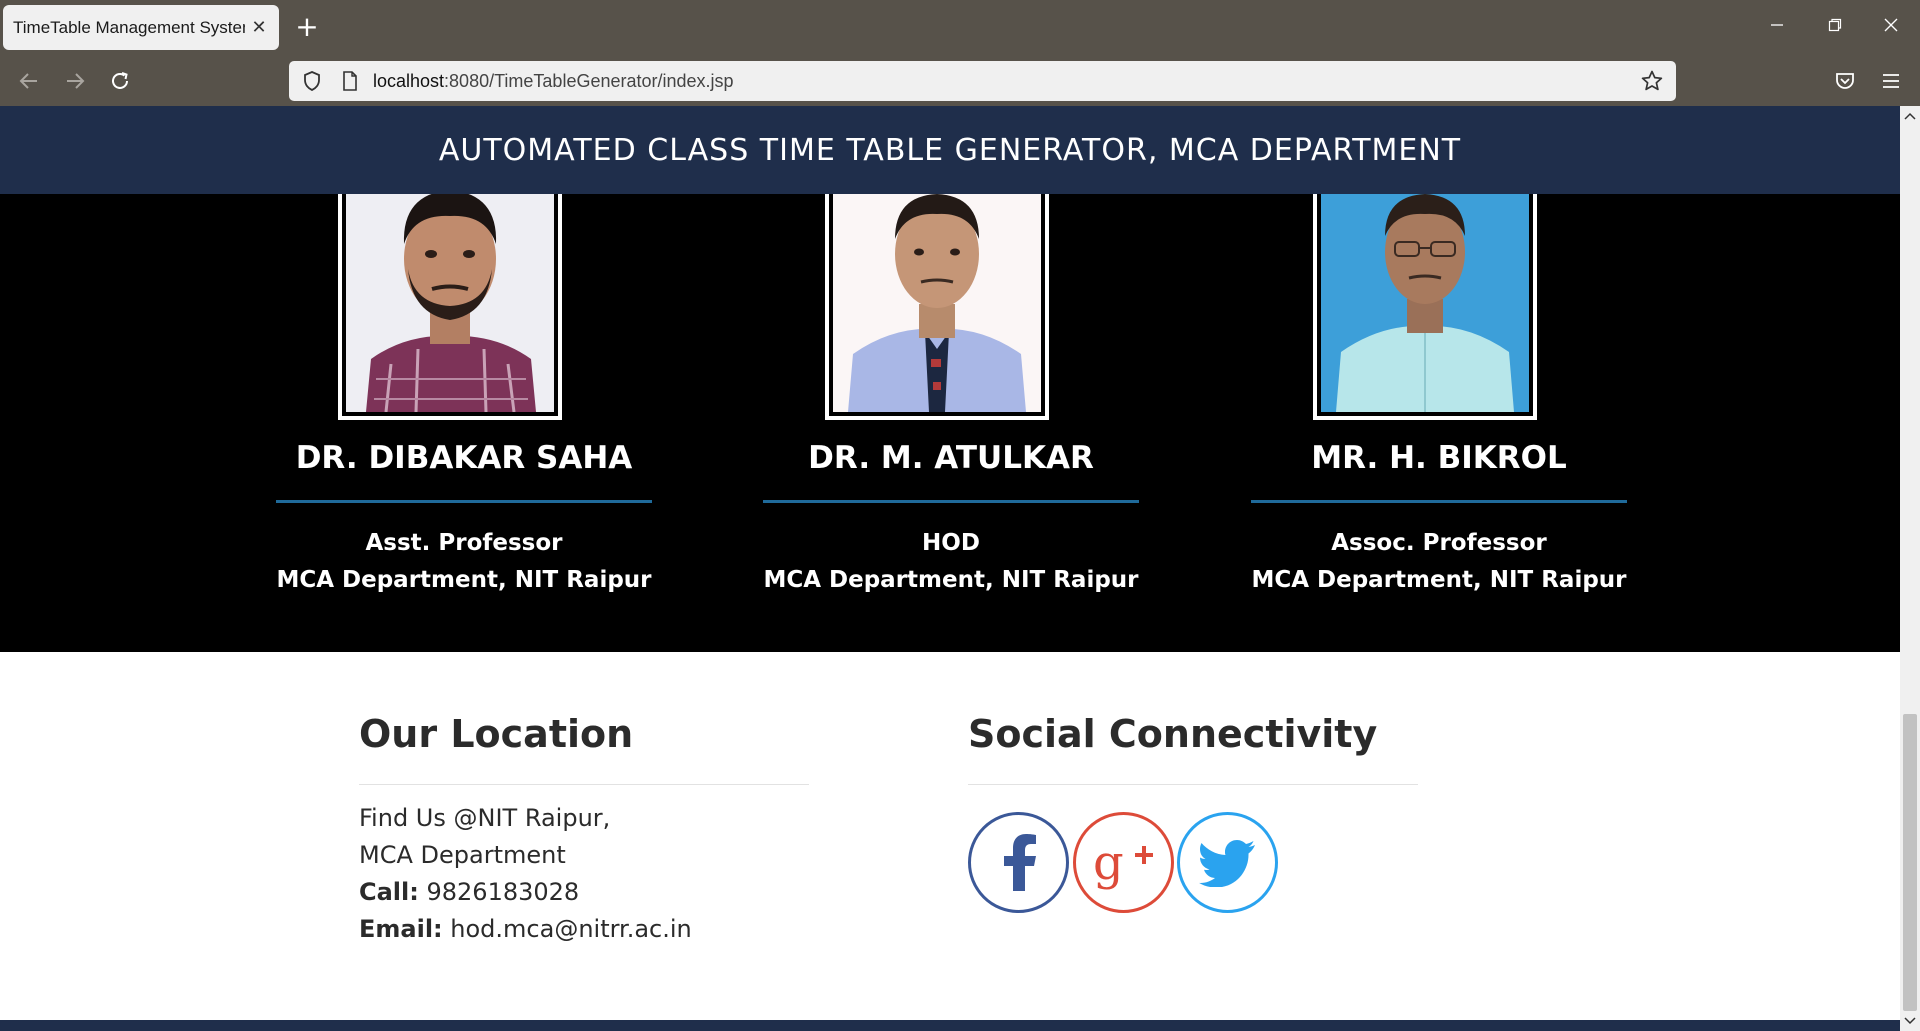 This screenshot has height=1031, width=1920. I want to click on social-divider, so click(1193, 784).